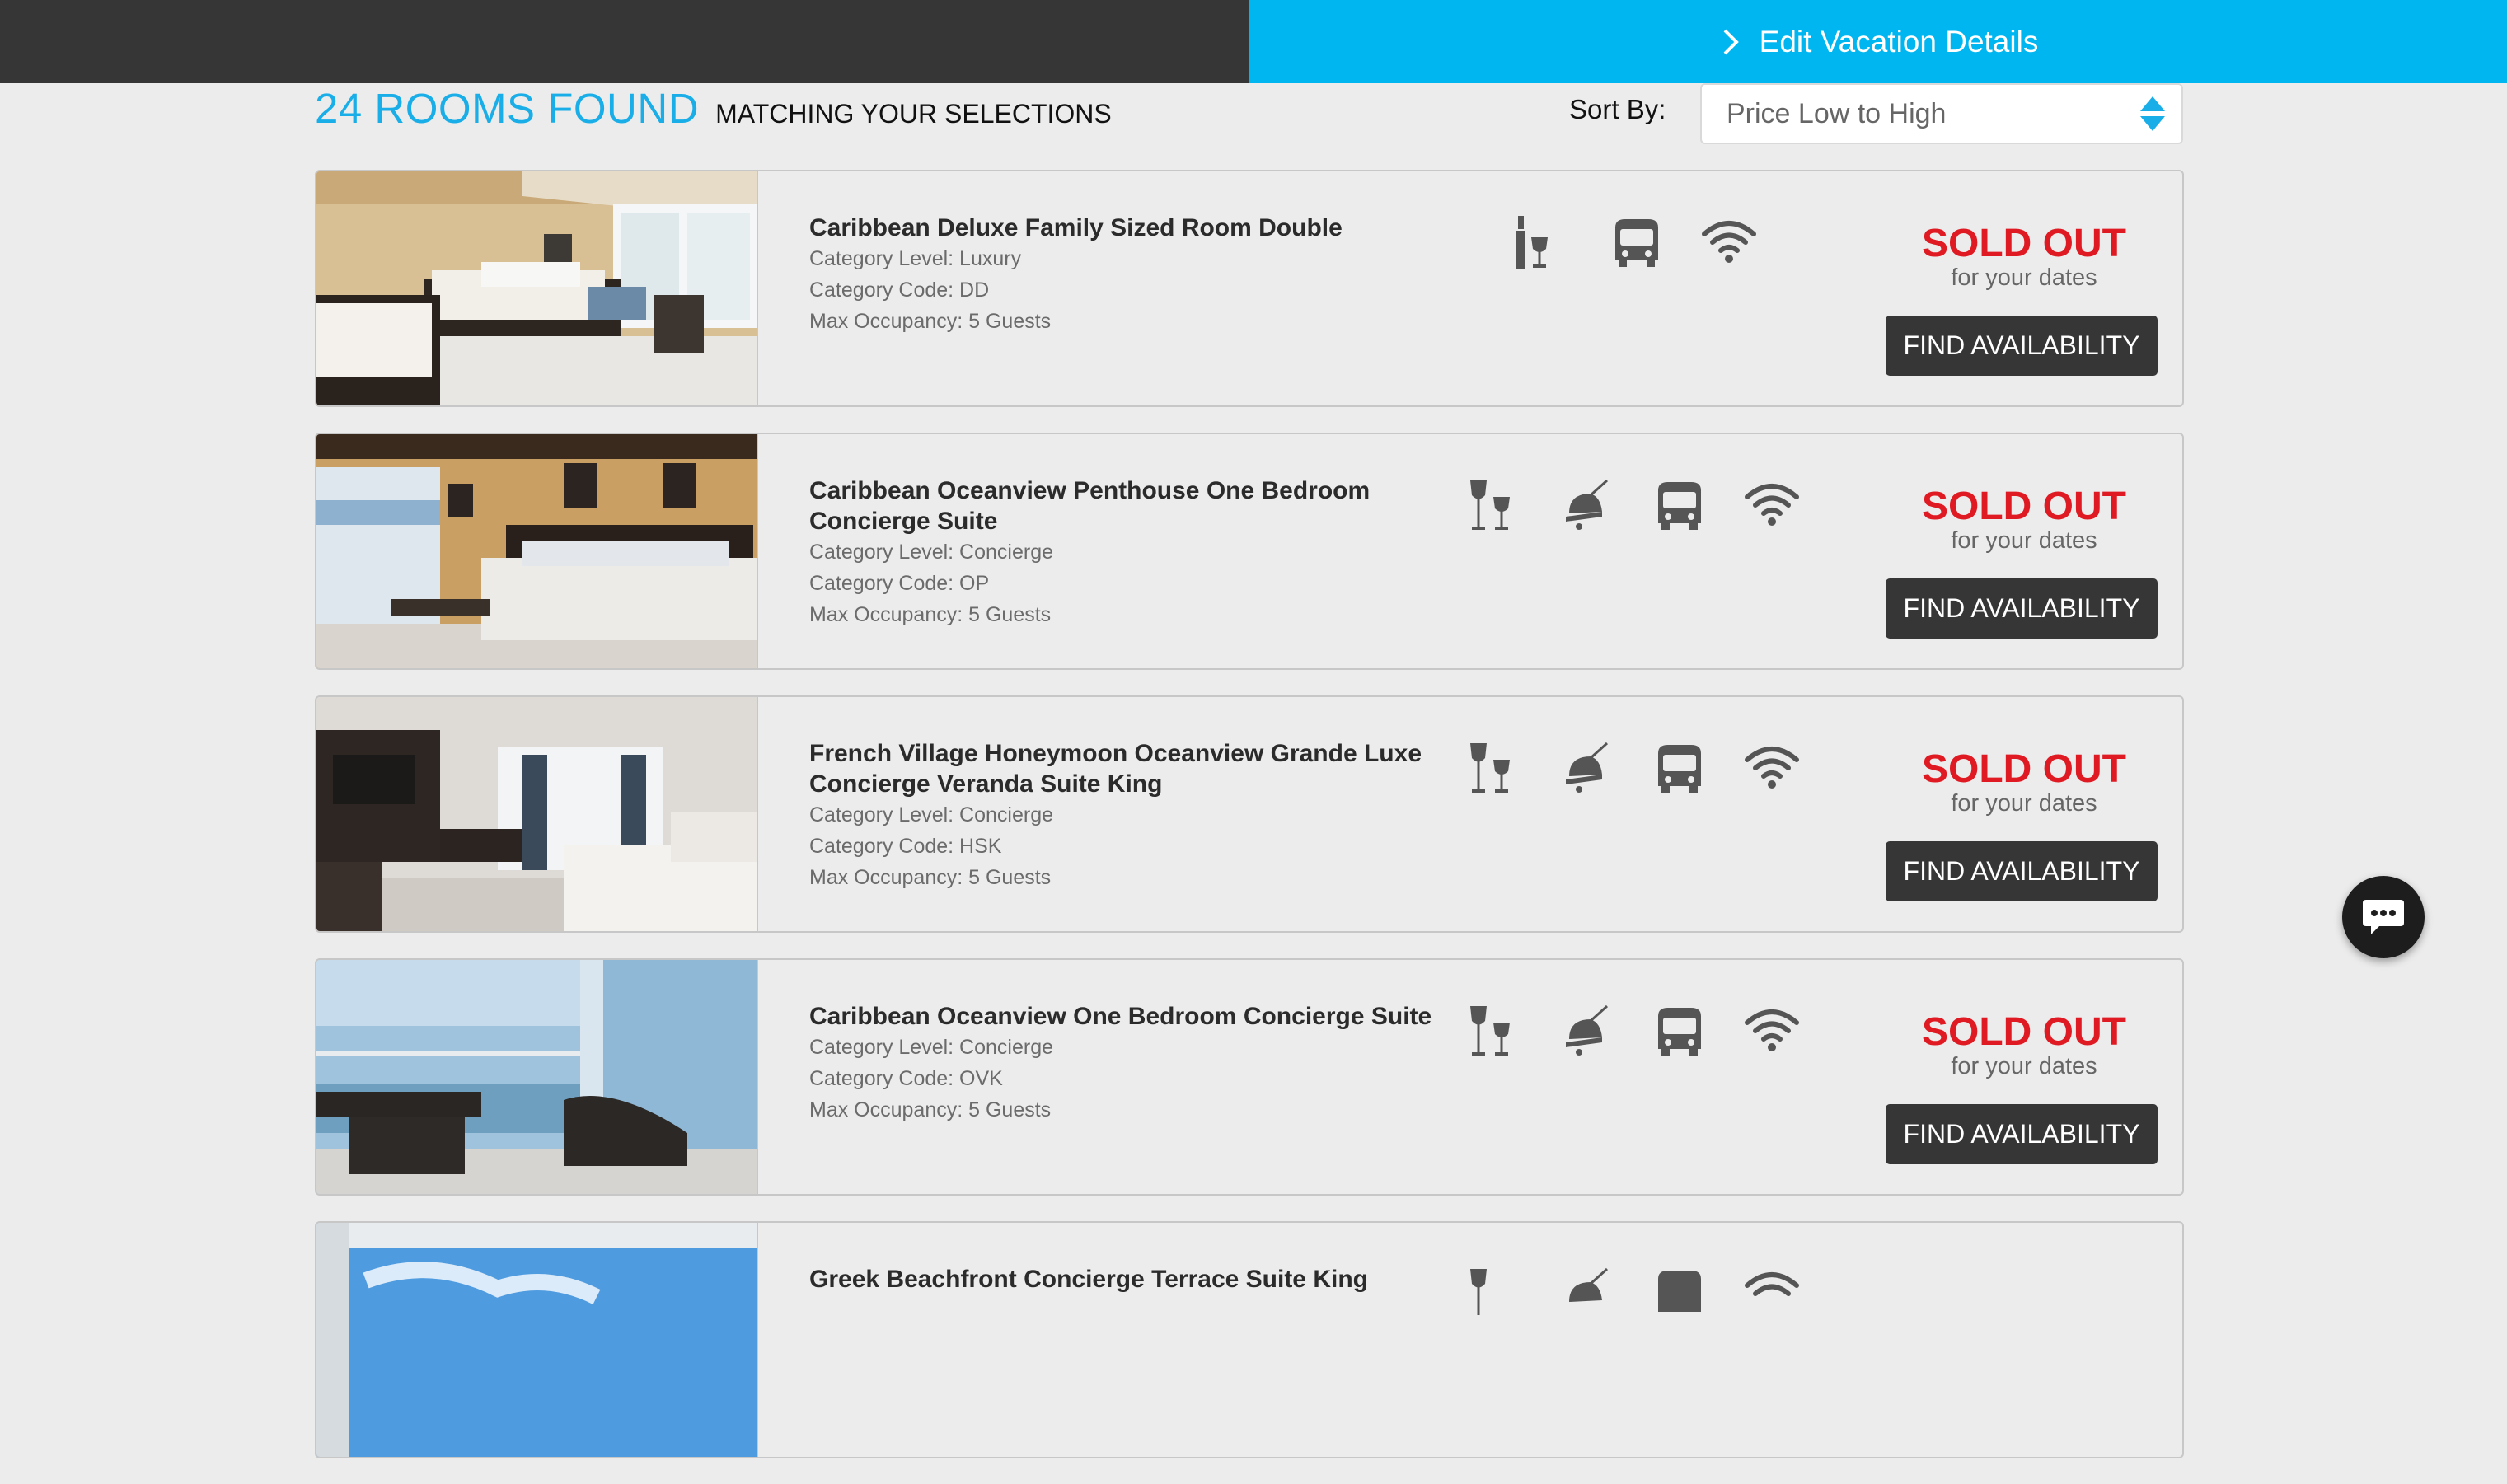  Describe the element at coordinates (913, 114) in the screenshot. I see `matching-selections-text: MATCHING YOUR SELECTIONS` at that location.